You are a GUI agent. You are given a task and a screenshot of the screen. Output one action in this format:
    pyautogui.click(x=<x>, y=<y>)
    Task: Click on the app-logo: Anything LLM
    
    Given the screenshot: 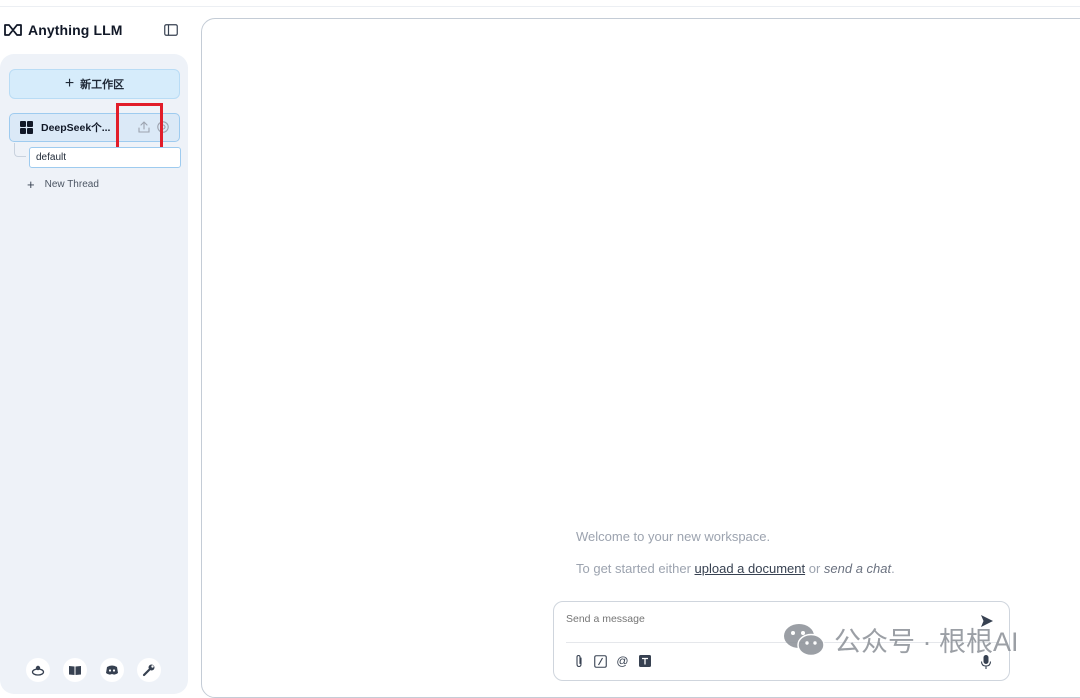 What is the action you would take?
    pyautogui.click(x=63, y=30)
    